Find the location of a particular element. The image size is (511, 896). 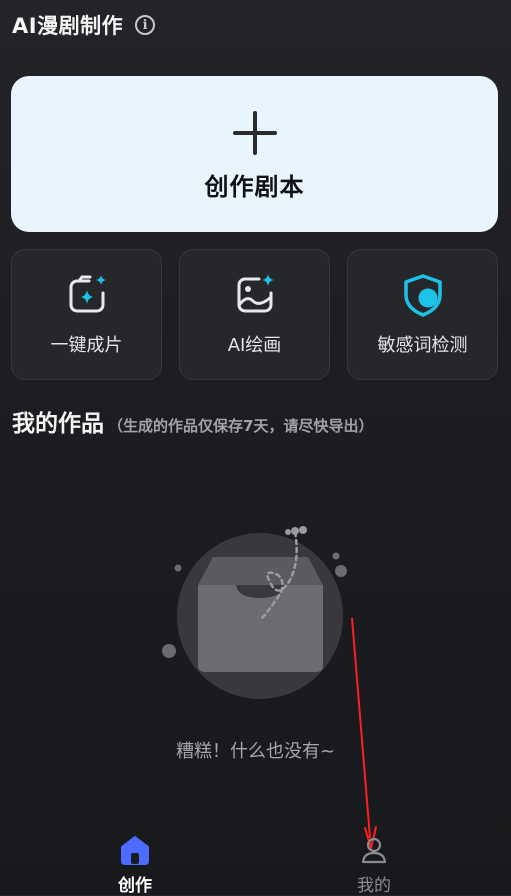

bottom-nav: 创作 我的 is located at coordinates (255, 860).